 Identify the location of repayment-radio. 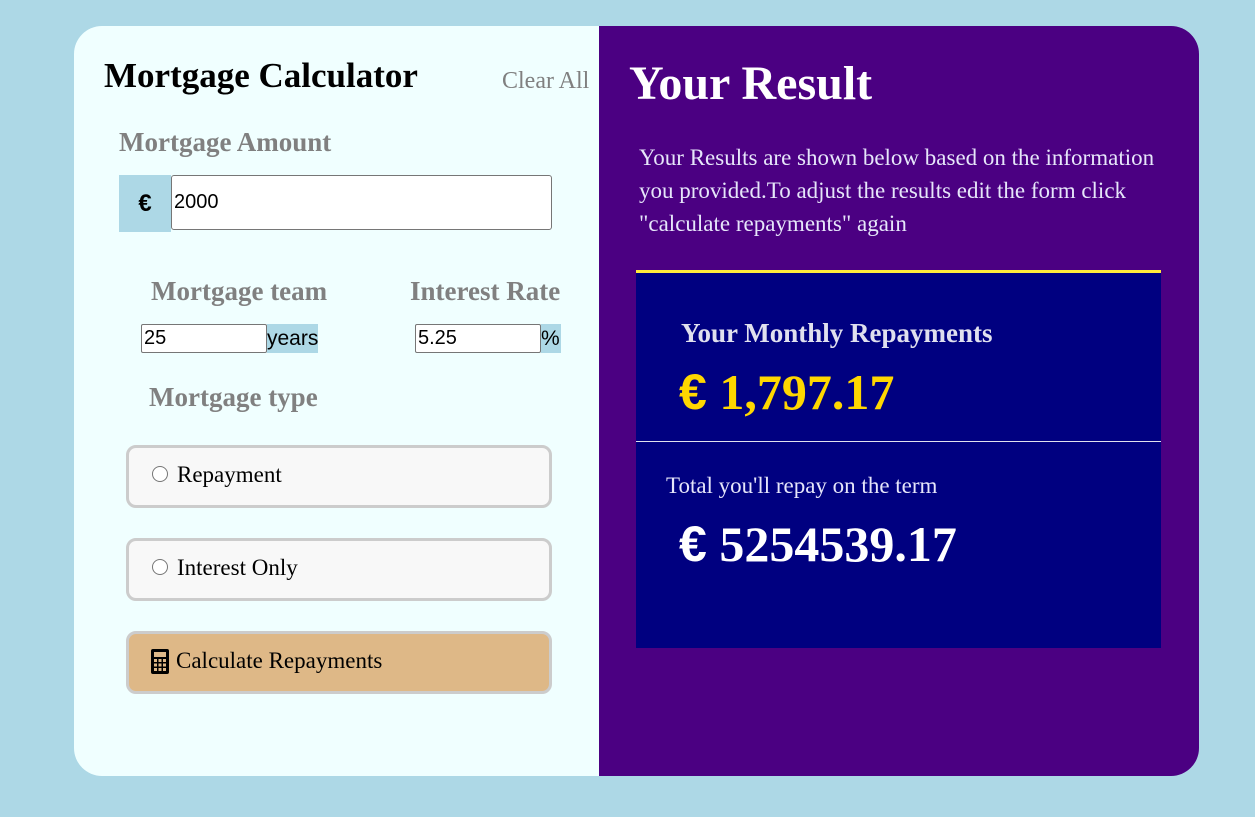
(160, 474).